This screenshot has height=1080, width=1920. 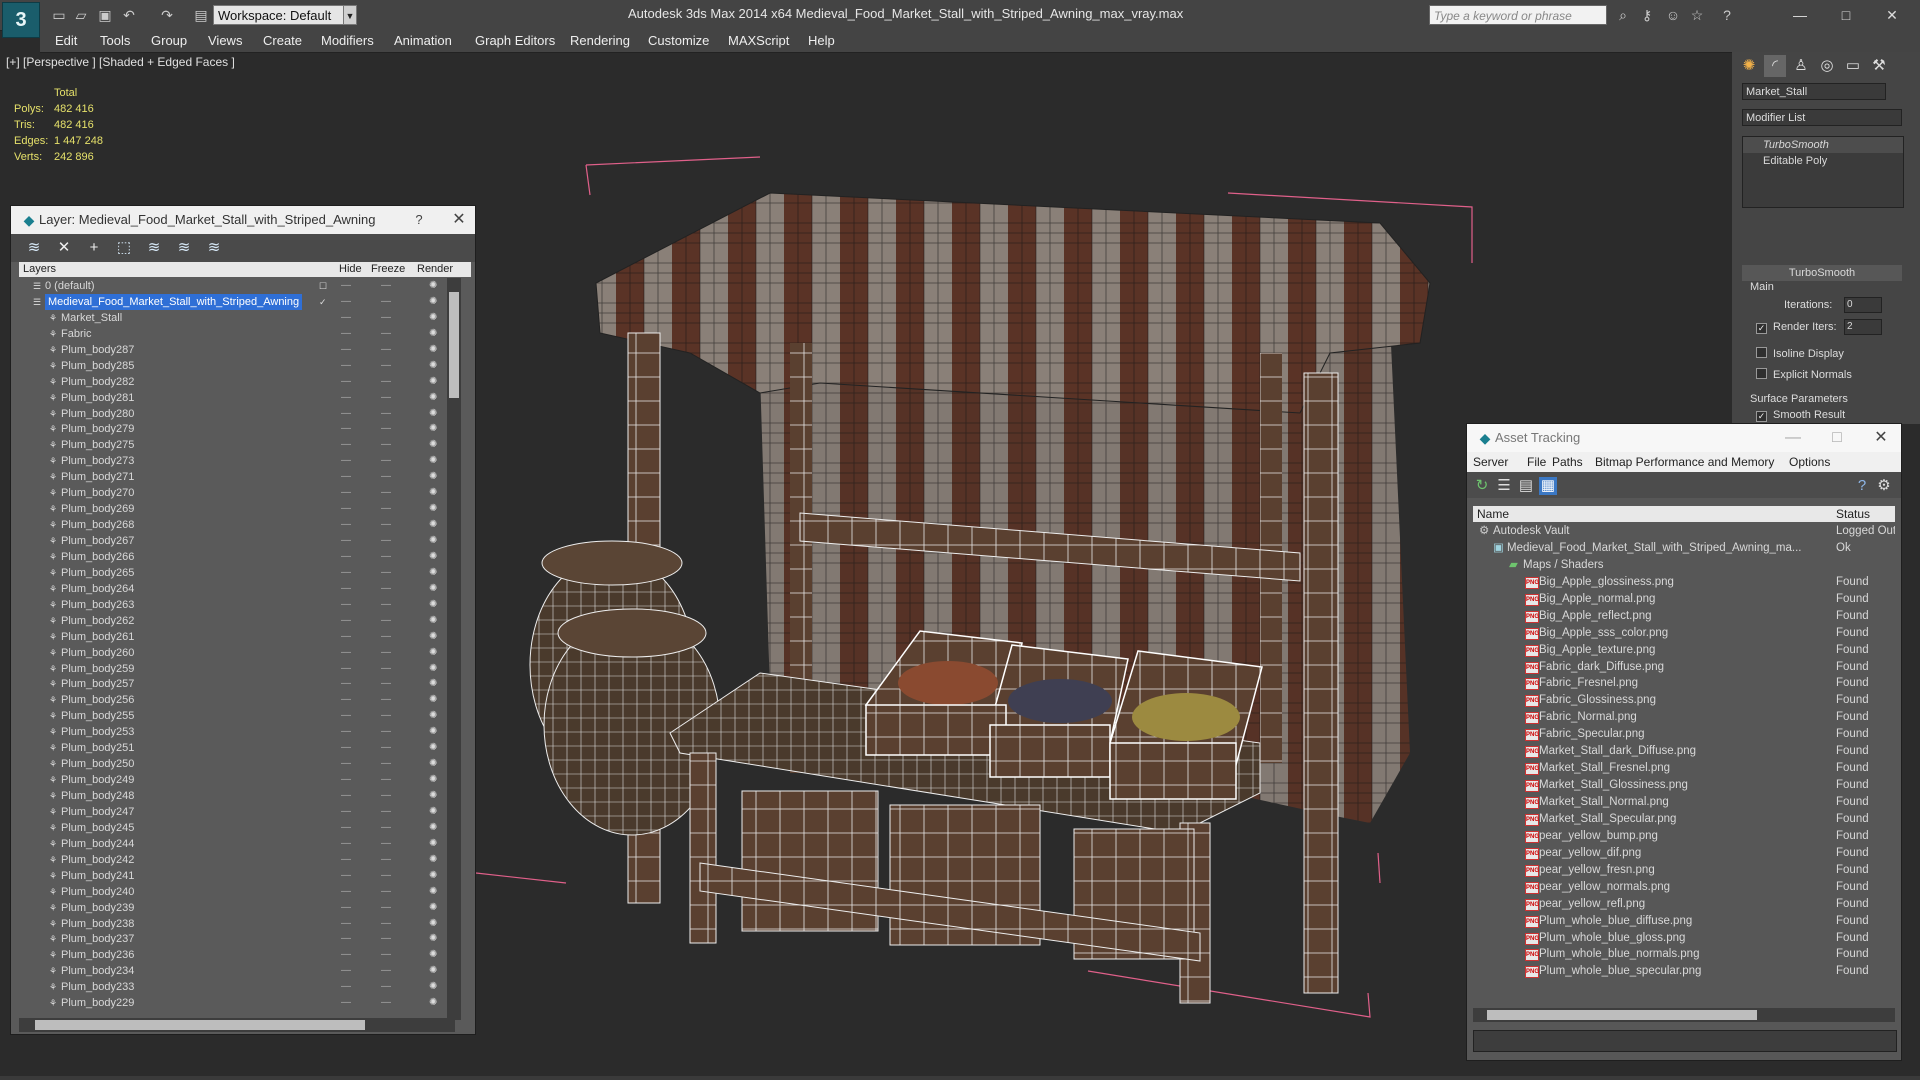 I want to click on layer-row: ⚘ Plum_body267 — — ✺, so click(x=237, y=541).